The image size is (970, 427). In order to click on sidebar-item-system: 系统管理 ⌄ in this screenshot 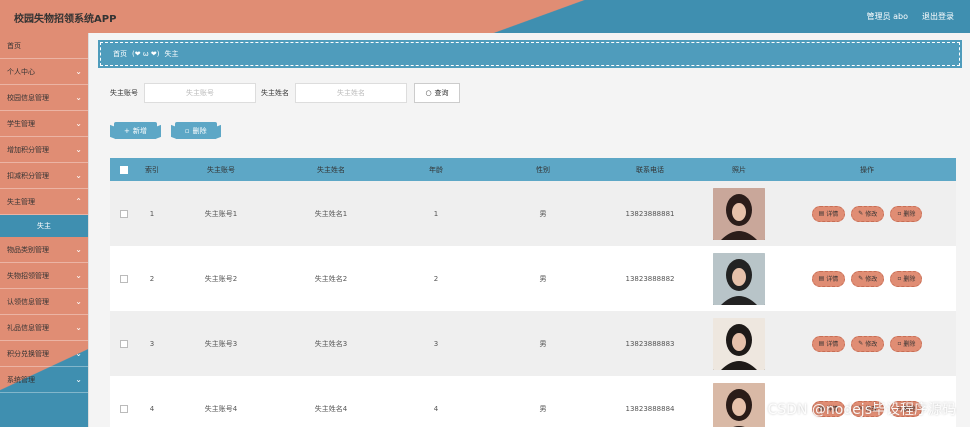, I will do `click(44, 380)`.